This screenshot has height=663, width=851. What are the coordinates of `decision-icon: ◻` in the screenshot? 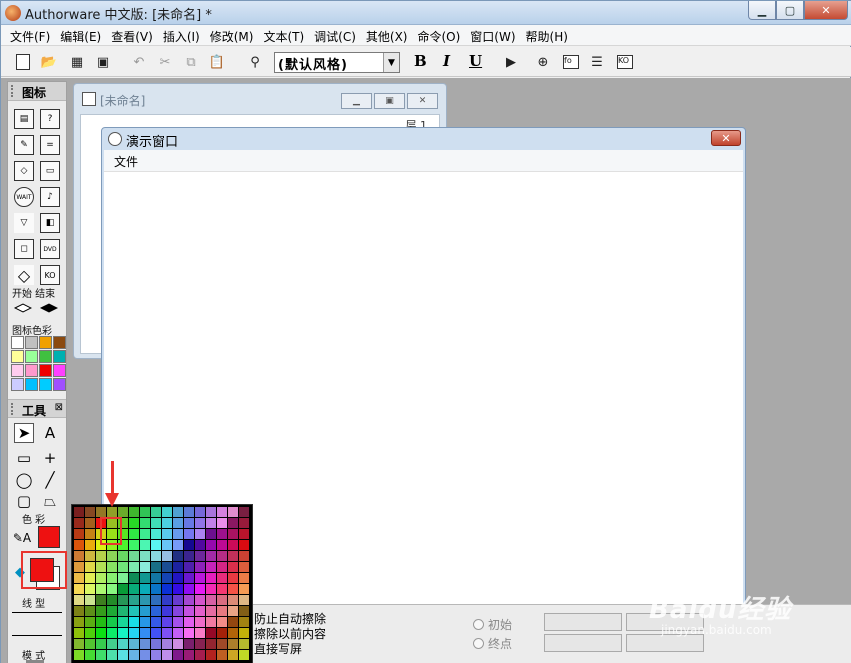 It's located at (24, 249).